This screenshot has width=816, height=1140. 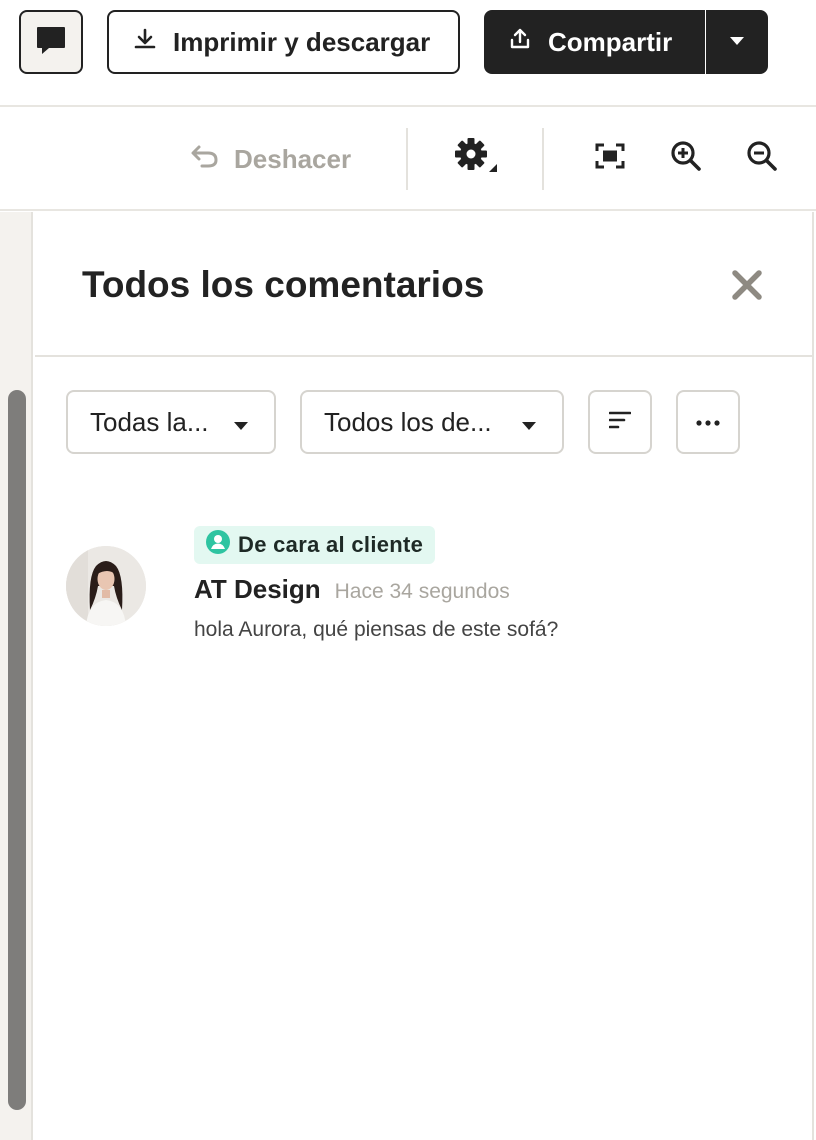 I want to click on zoom-in-button, so click(x=686, y=158).